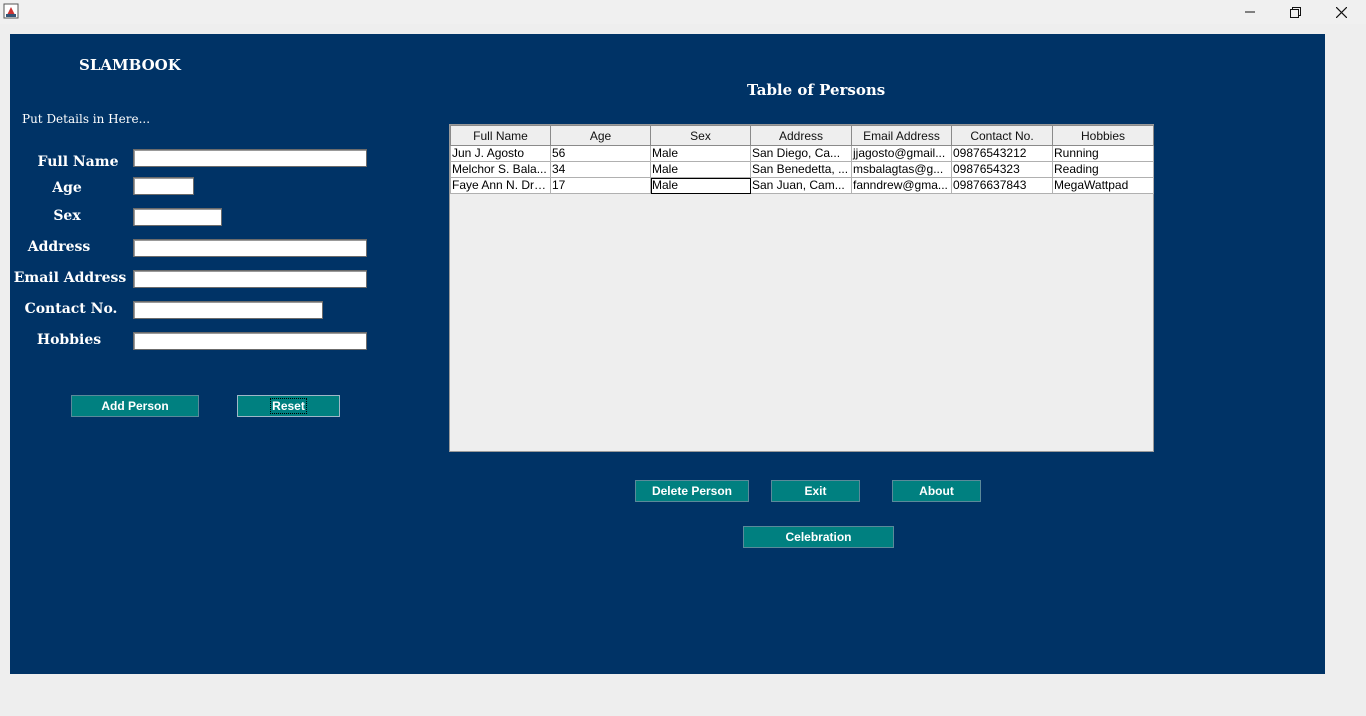 Image resolution: width=1366 pixels, height=716 pixels. Describe the element at coordinates (11, 11) in the screenshot. I see `java-app-icon` at that location.